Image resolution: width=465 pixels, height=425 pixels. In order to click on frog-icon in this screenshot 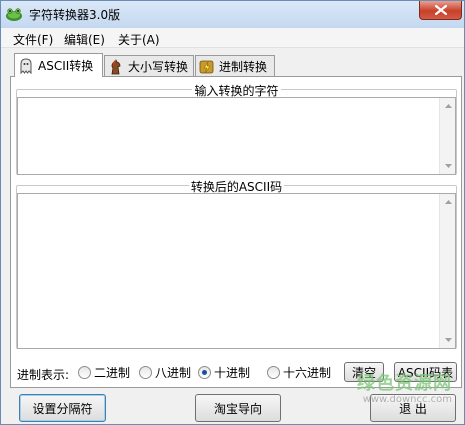, I will do `click(14, 14)`.